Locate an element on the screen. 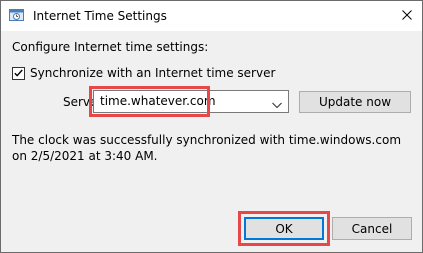 The width and height of the screenshot is (423, 253). close-button is located at coordinates (407, 16).